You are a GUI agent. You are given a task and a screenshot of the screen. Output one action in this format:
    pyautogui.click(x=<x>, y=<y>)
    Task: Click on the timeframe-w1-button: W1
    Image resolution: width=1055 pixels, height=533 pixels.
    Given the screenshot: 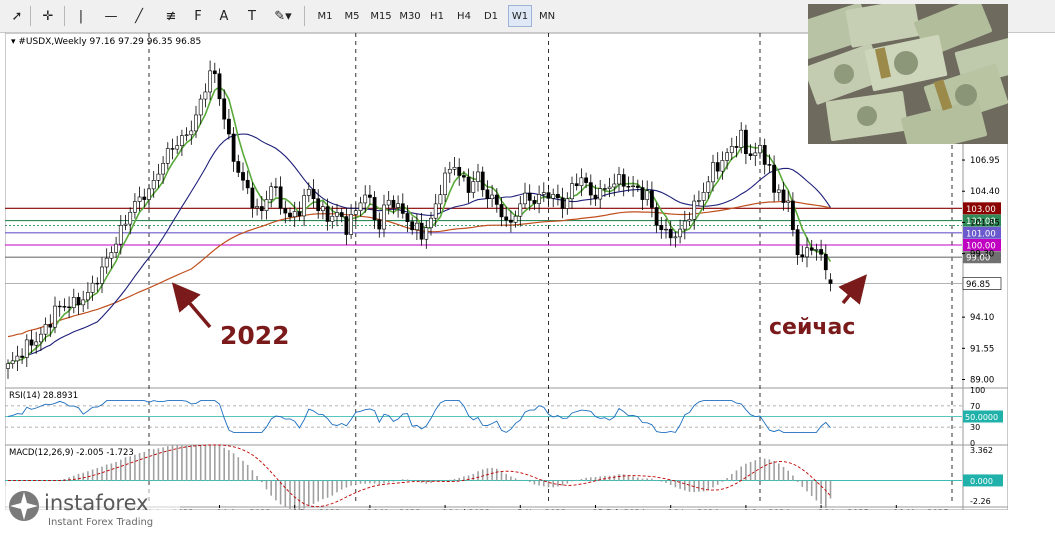 What is the action you would take?
    pyautogui.click(x=520, y=16)
    